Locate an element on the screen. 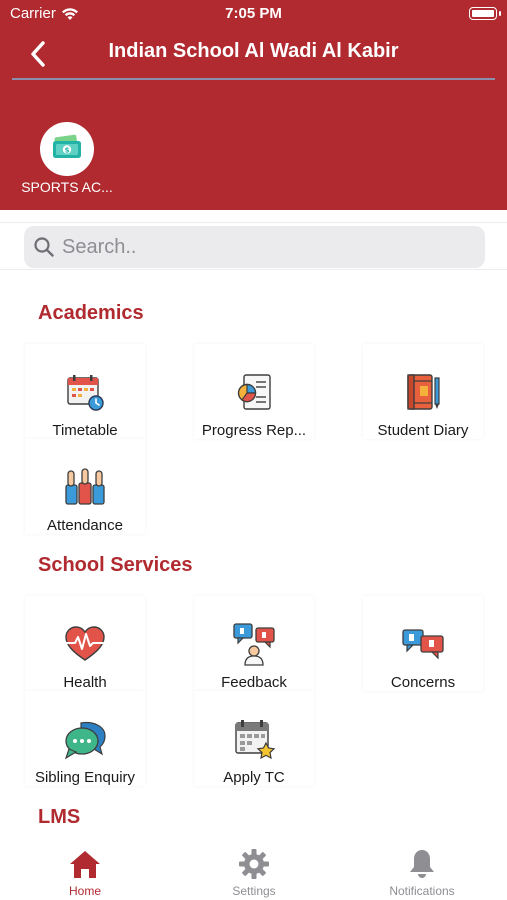 The image size is (507, 900). clock: 7:05 PM is located at coordinates (253, 13).